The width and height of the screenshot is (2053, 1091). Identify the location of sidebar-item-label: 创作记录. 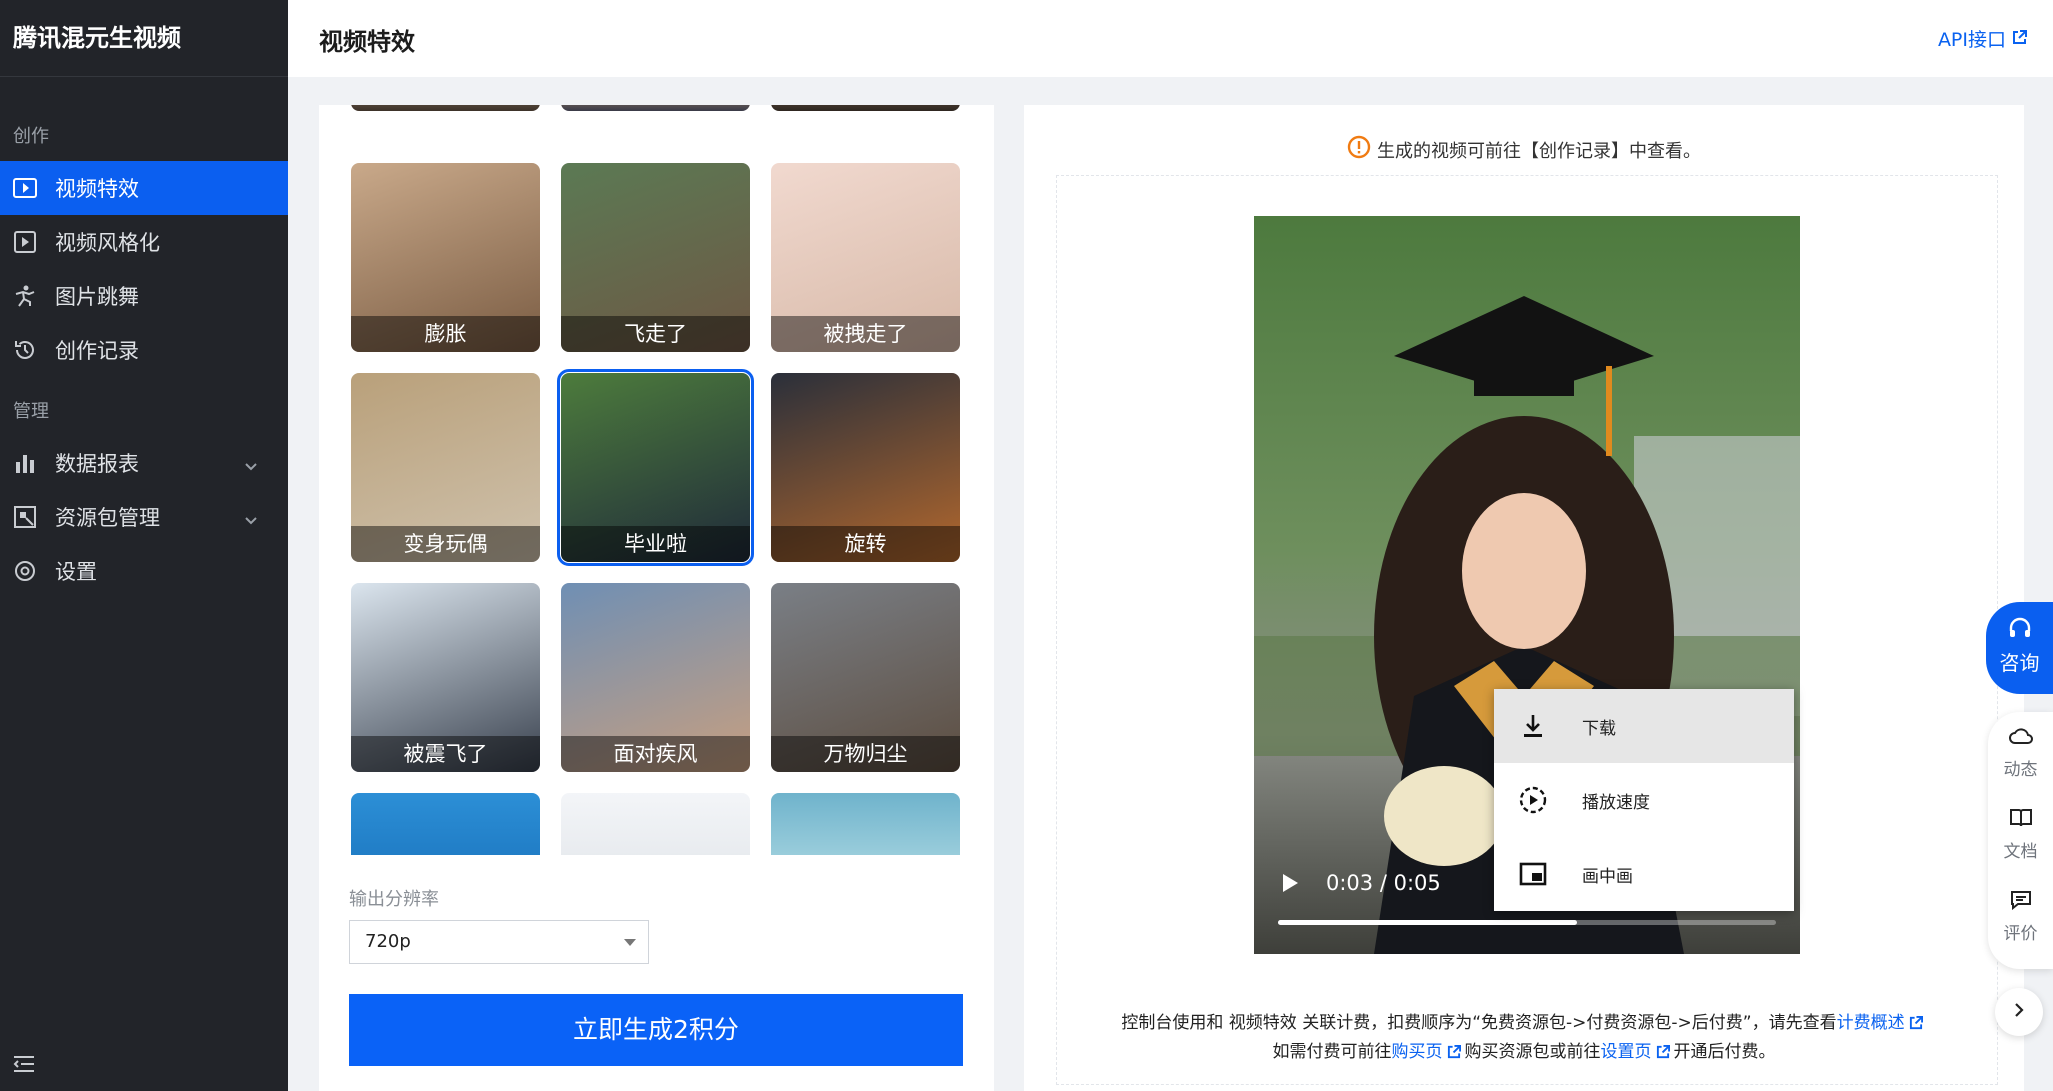
(97, 351).